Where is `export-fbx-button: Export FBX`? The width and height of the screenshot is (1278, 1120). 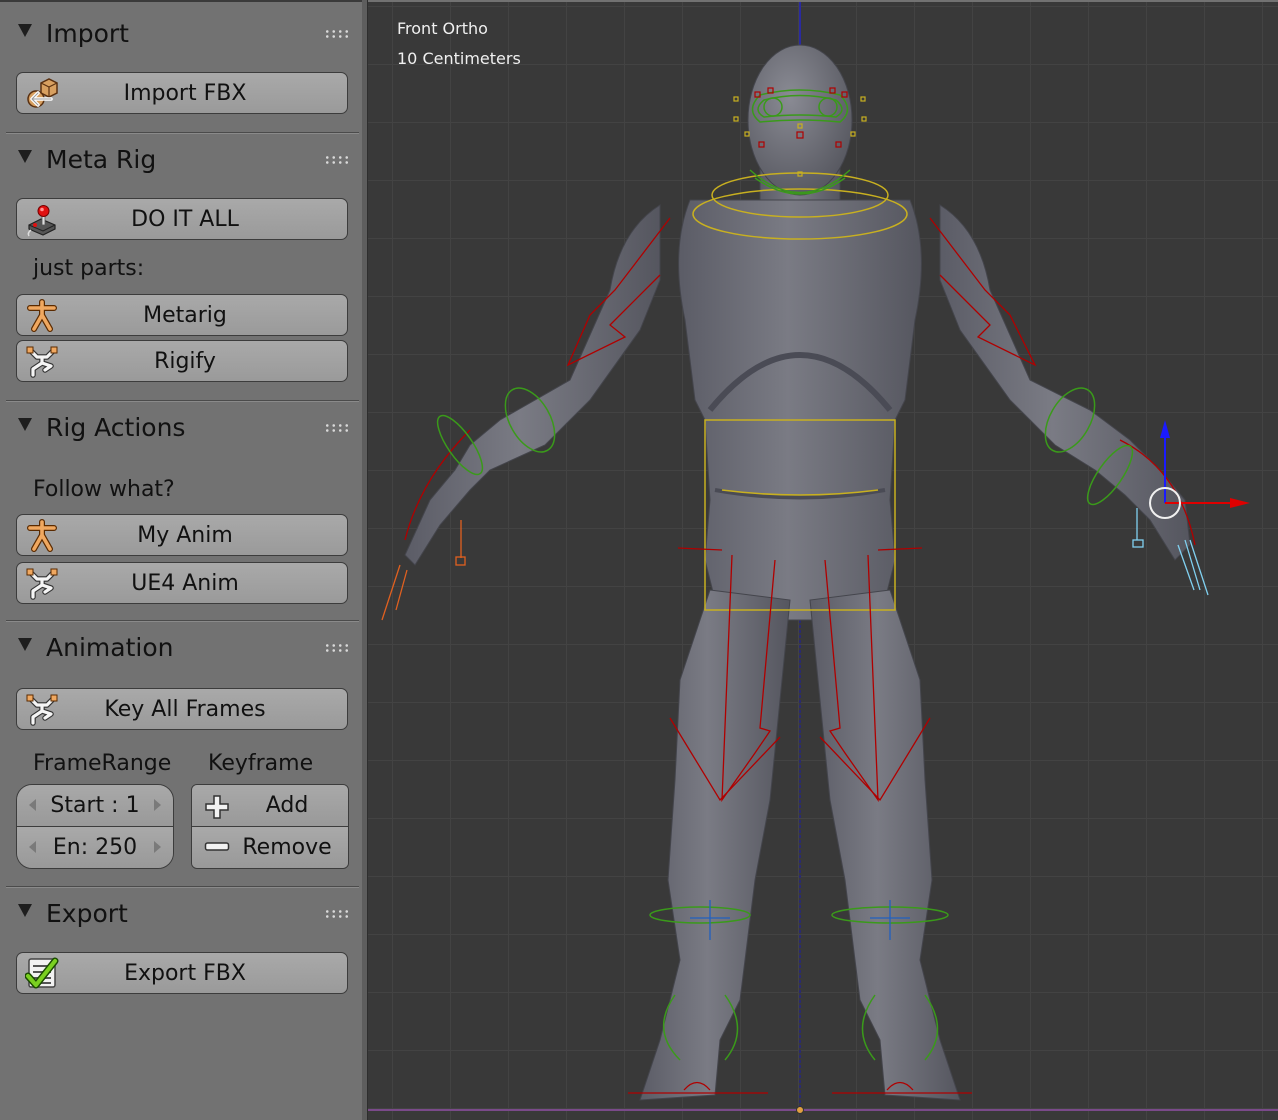
export-fbx-button: Export FBX is located at coordinates (182, 973).